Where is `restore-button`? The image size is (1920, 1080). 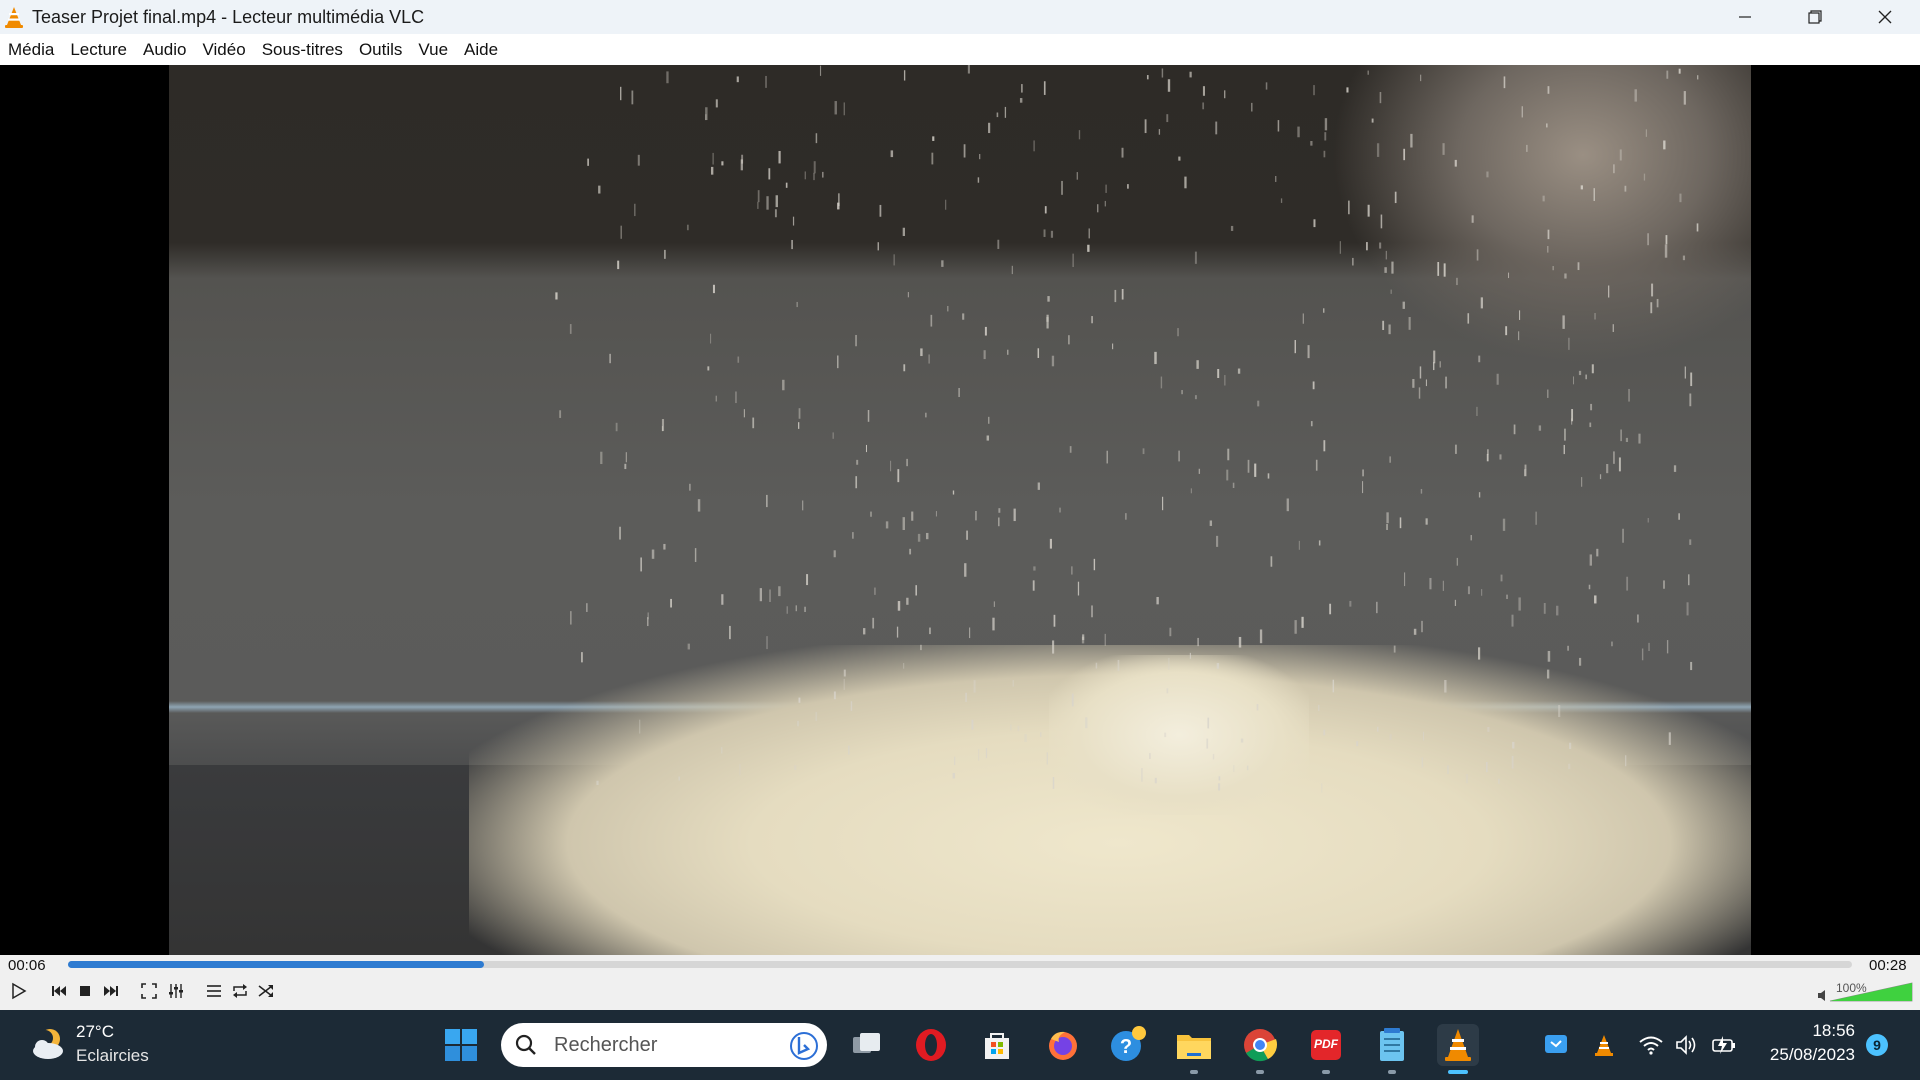 restore-button is located at coordinates (1815, 17).